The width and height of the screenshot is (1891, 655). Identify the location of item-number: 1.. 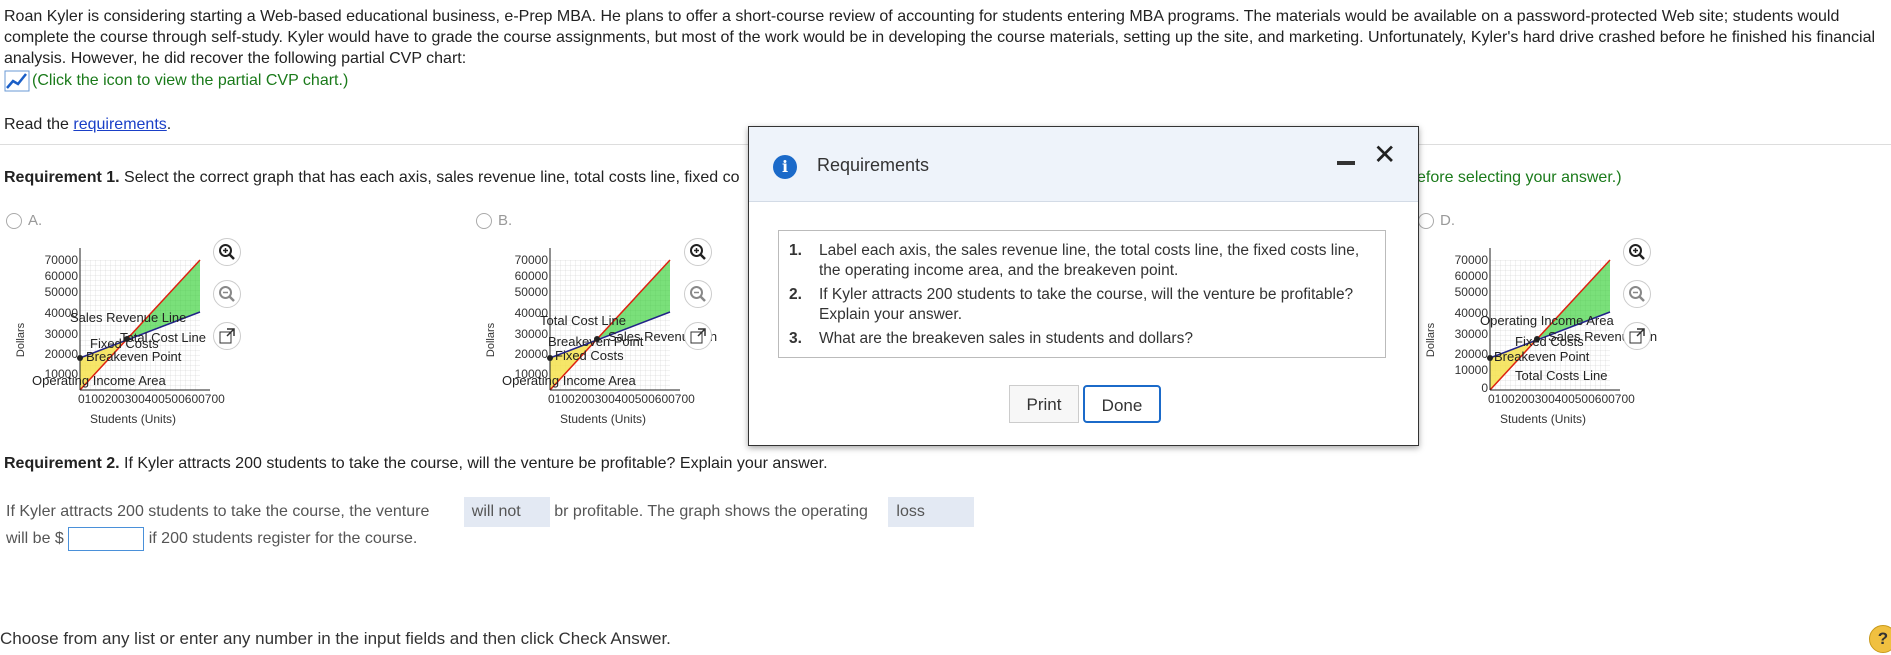
(795, 250).